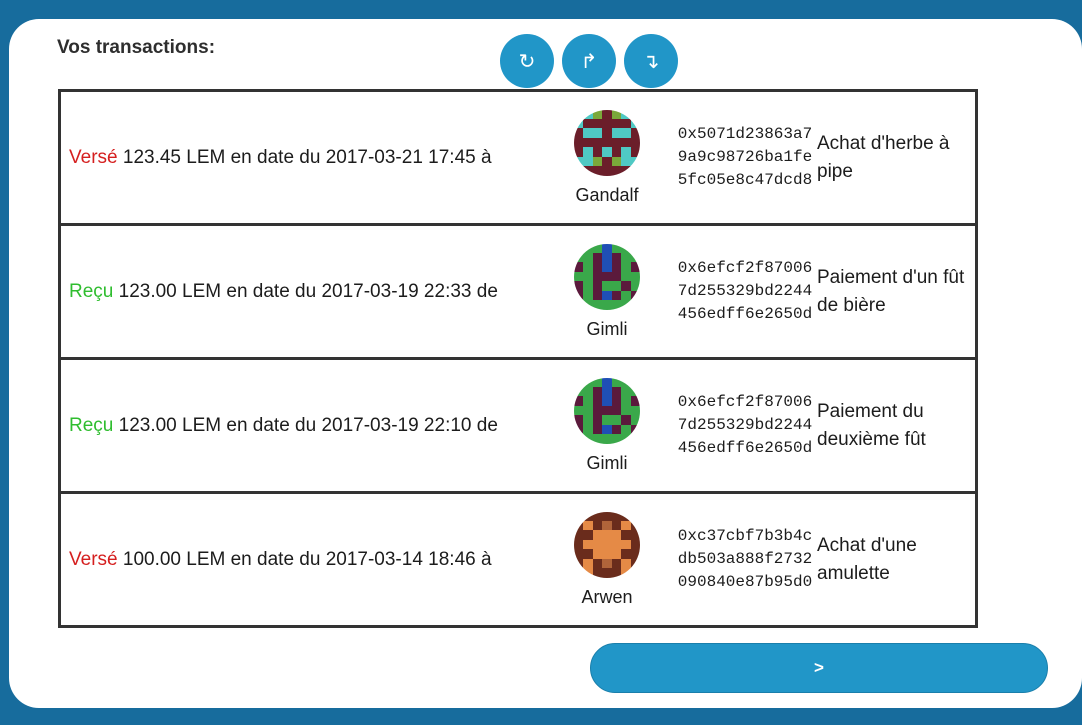  What do you see at coordinates (891, 291) in the screenshot?
I see `transaction-memo: Paiement d'un fût de bière` at bounding box center [891, 291].